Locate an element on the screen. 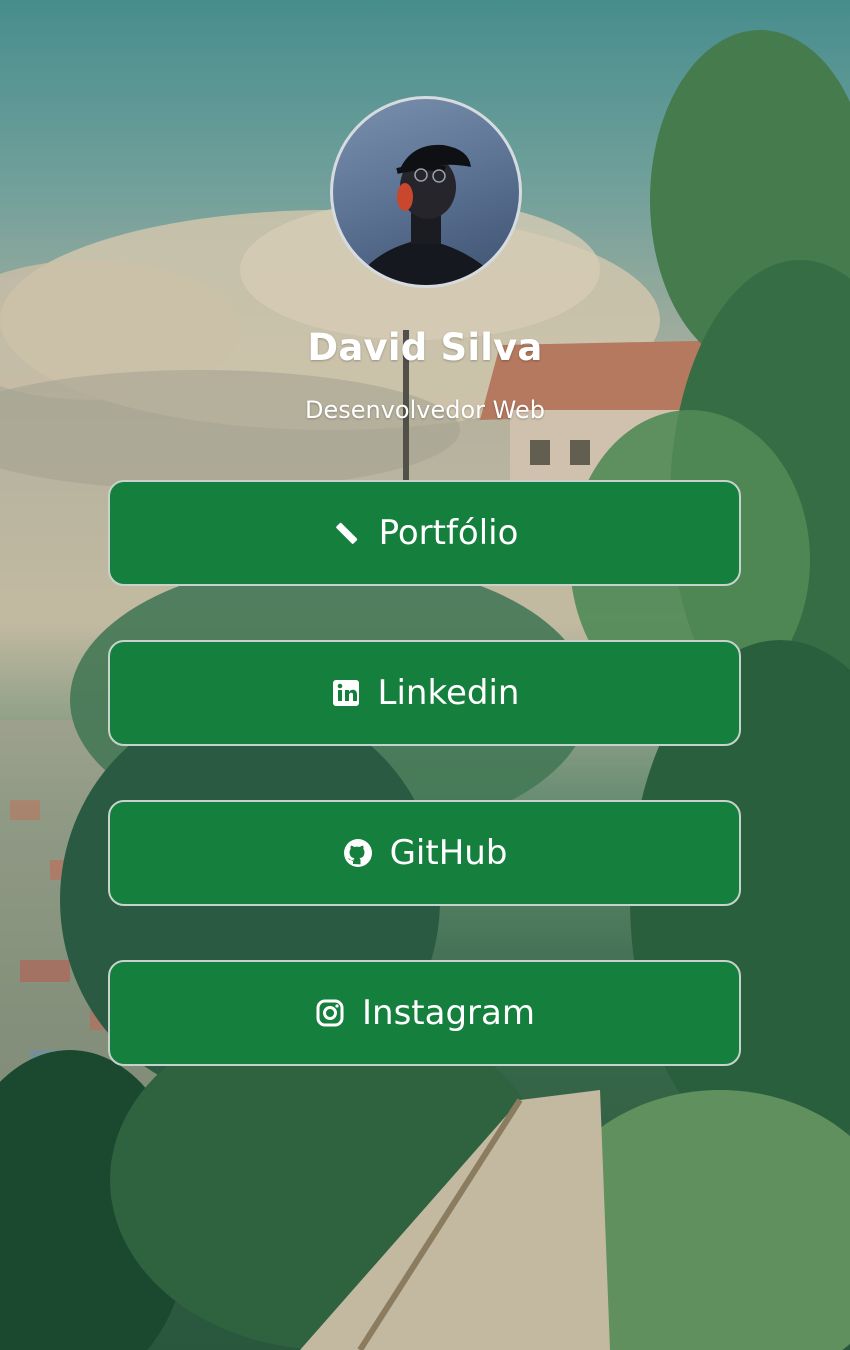  portfolio-link-button: Portfólio is located at coordinates (424, 533).